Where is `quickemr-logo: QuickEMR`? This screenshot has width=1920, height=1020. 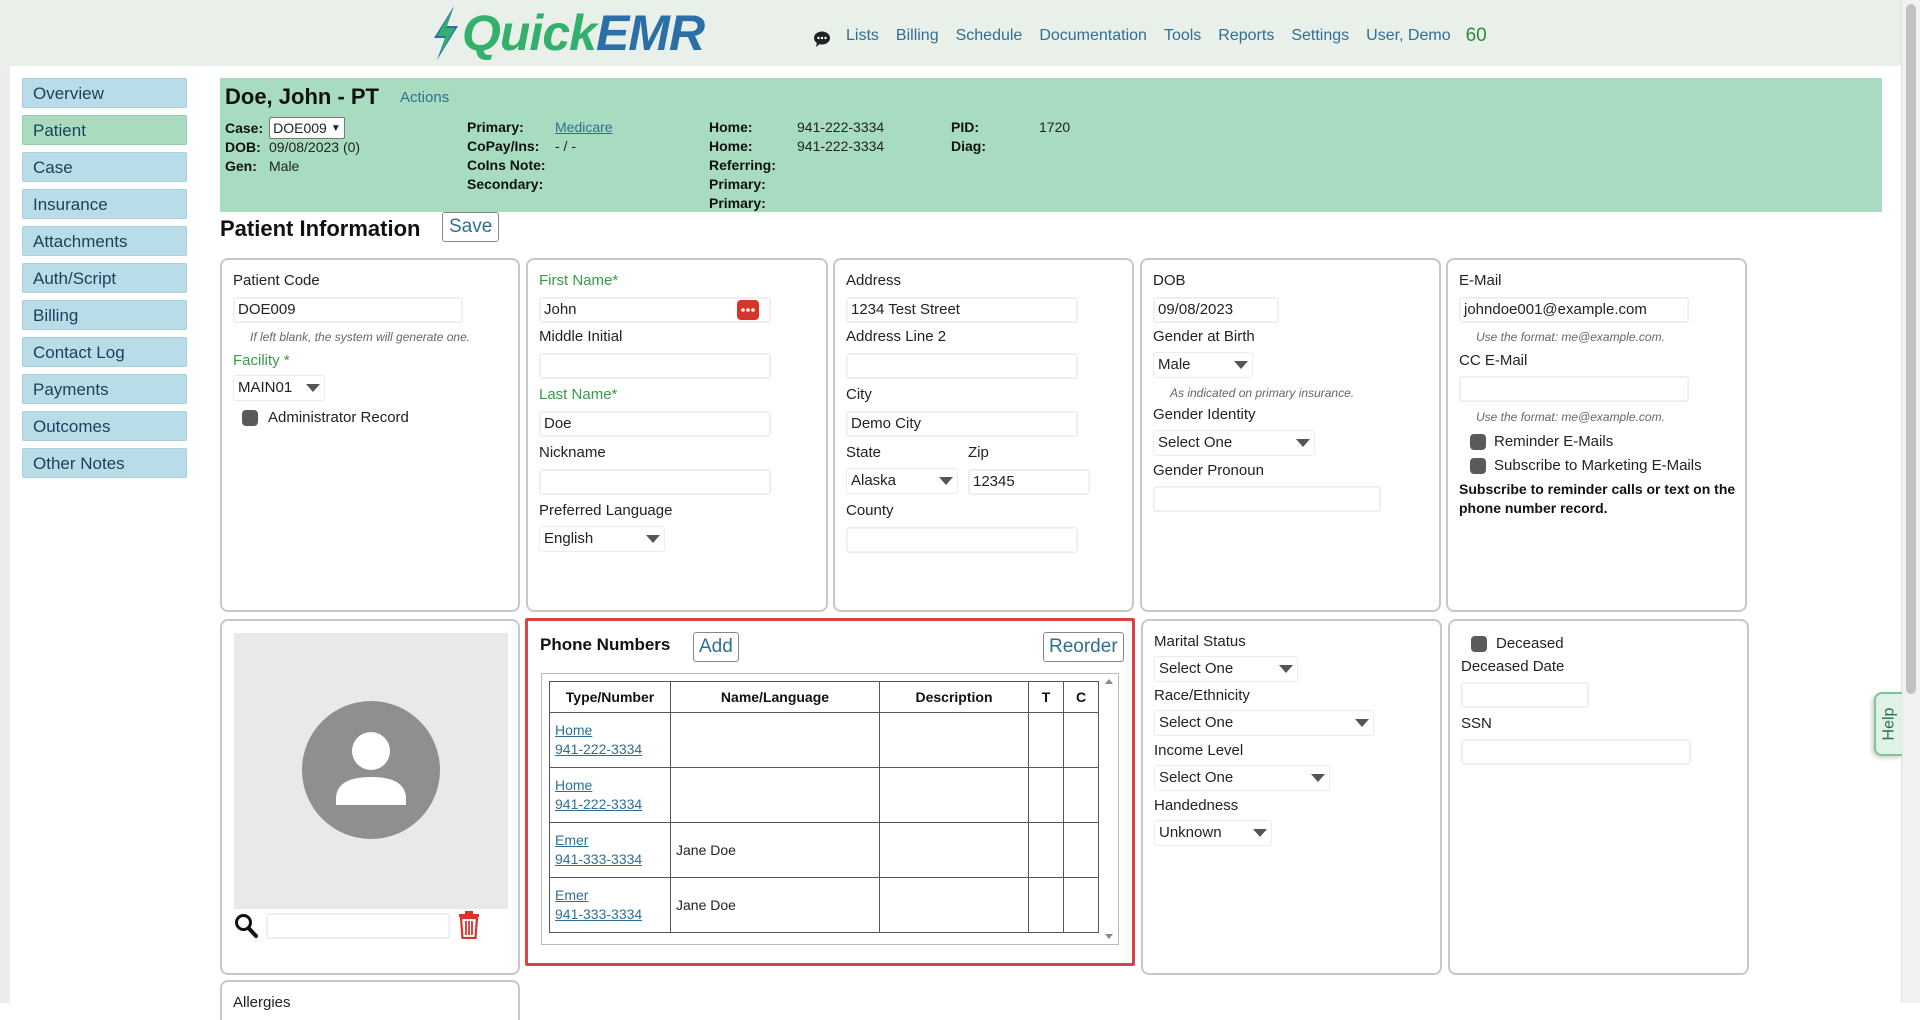
quickemr-logo: QuickEMR is located at coordinates (566, 33).